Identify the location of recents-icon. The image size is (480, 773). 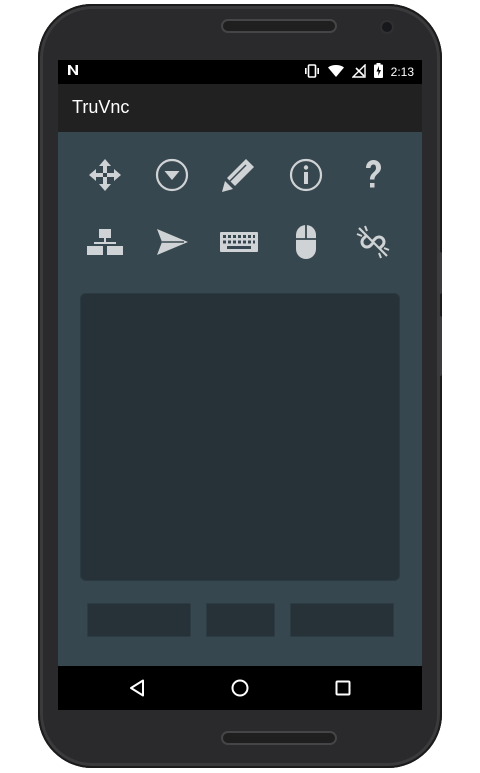
(343, 688).